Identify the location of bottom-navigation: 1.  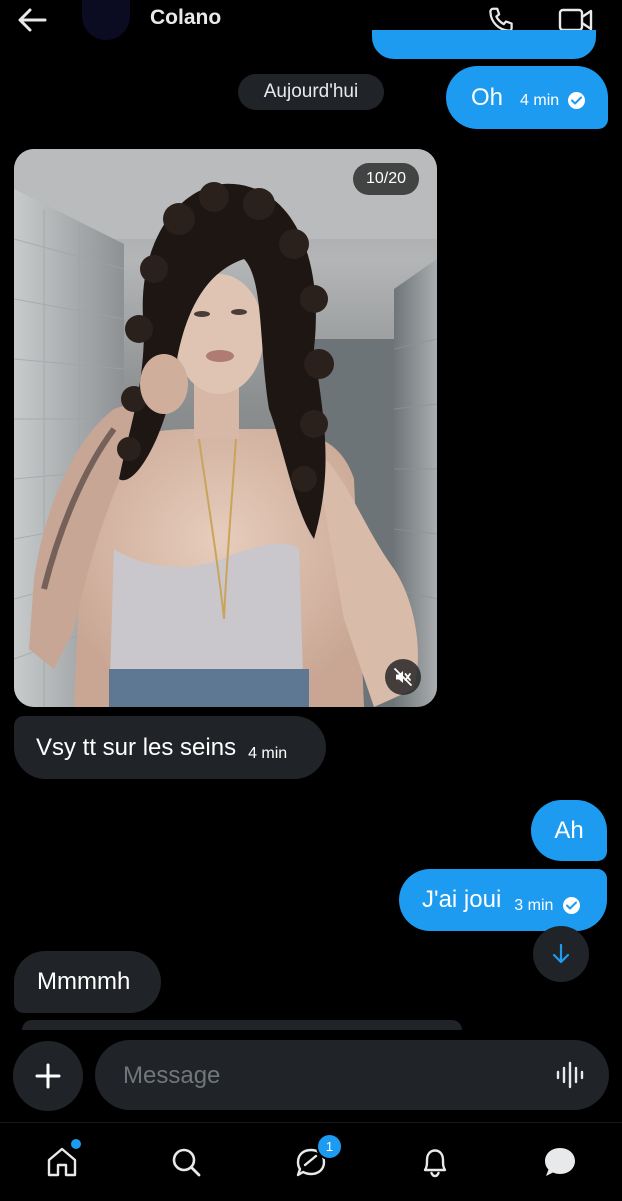
(311, 1161).